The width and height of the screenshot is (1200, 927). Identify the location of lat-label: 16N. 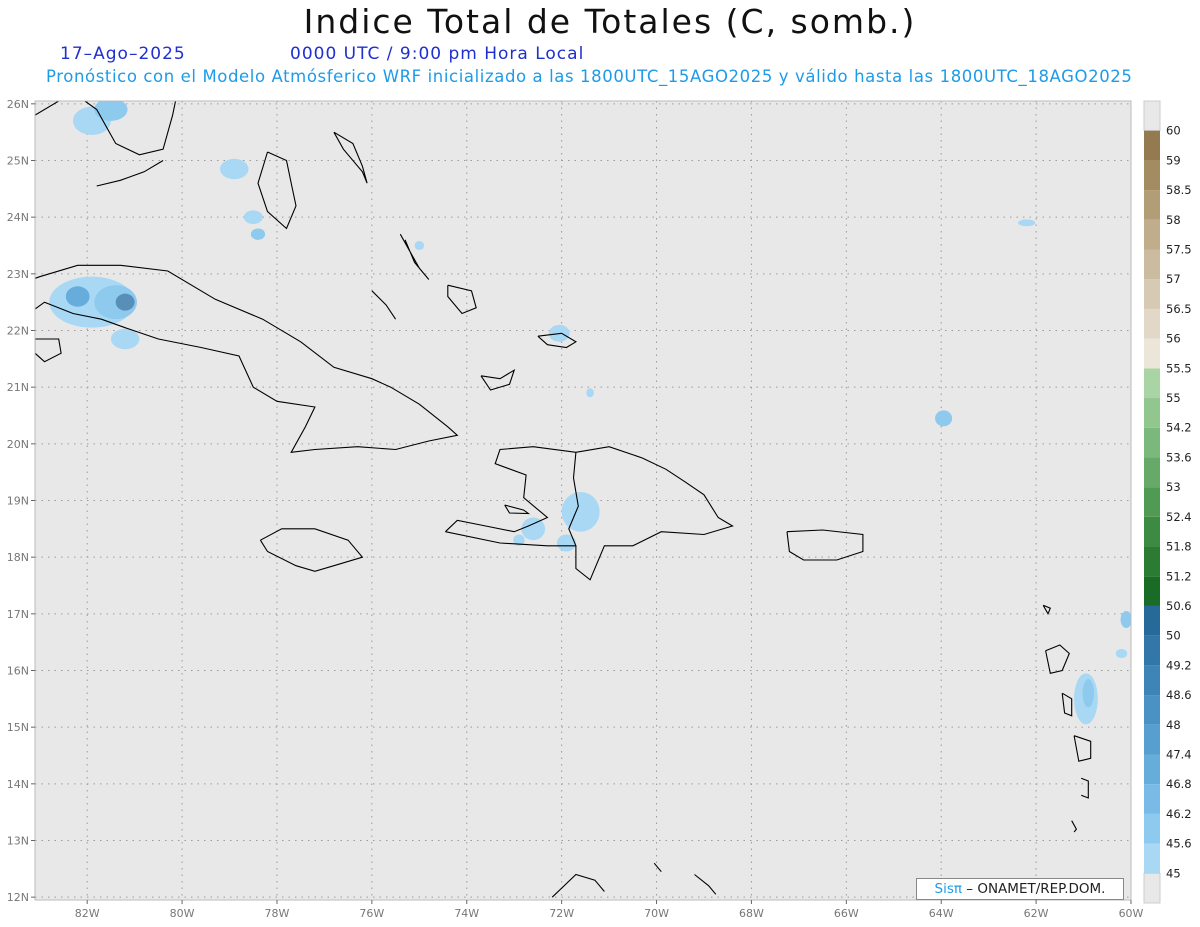
(18, 671).